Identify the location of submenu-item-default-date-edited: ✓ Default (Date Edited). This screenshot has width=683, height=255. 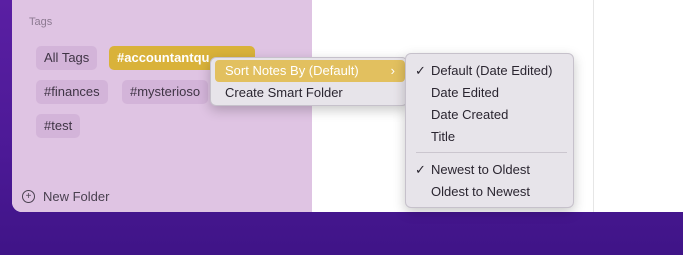
(490, 71).